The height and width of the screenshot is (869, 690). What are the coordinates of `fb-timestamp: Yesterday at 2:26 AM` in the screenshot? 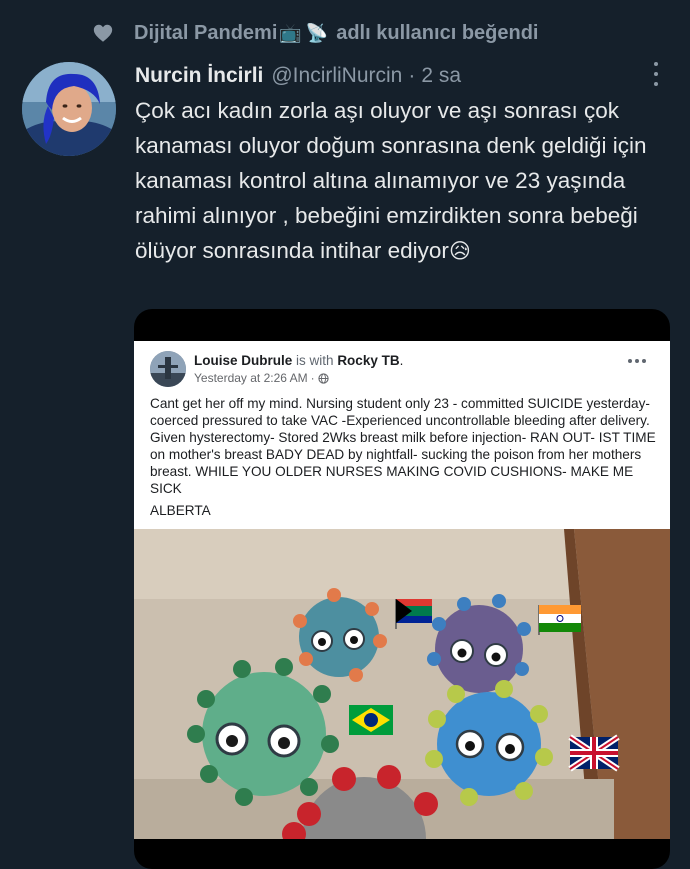 It's located at (251, 378).